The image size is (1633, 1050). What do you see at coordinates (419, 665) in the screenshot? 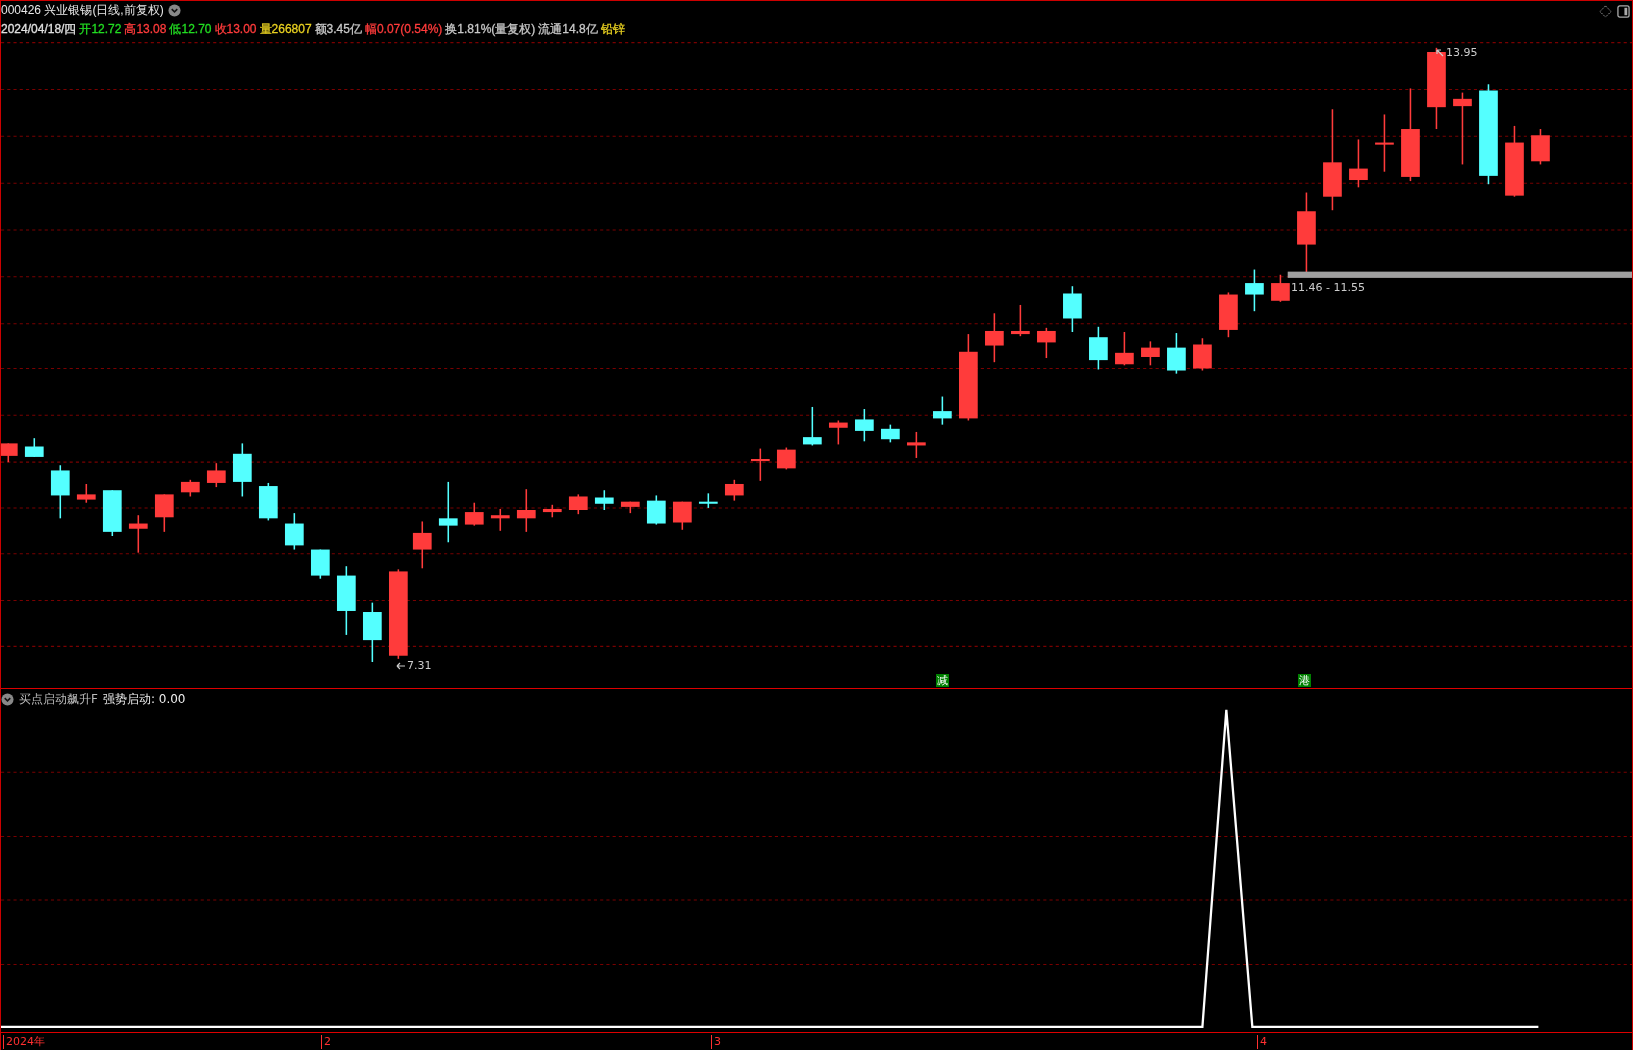
I see `low-price-label: 7.31` at bounding box center [419, 665].